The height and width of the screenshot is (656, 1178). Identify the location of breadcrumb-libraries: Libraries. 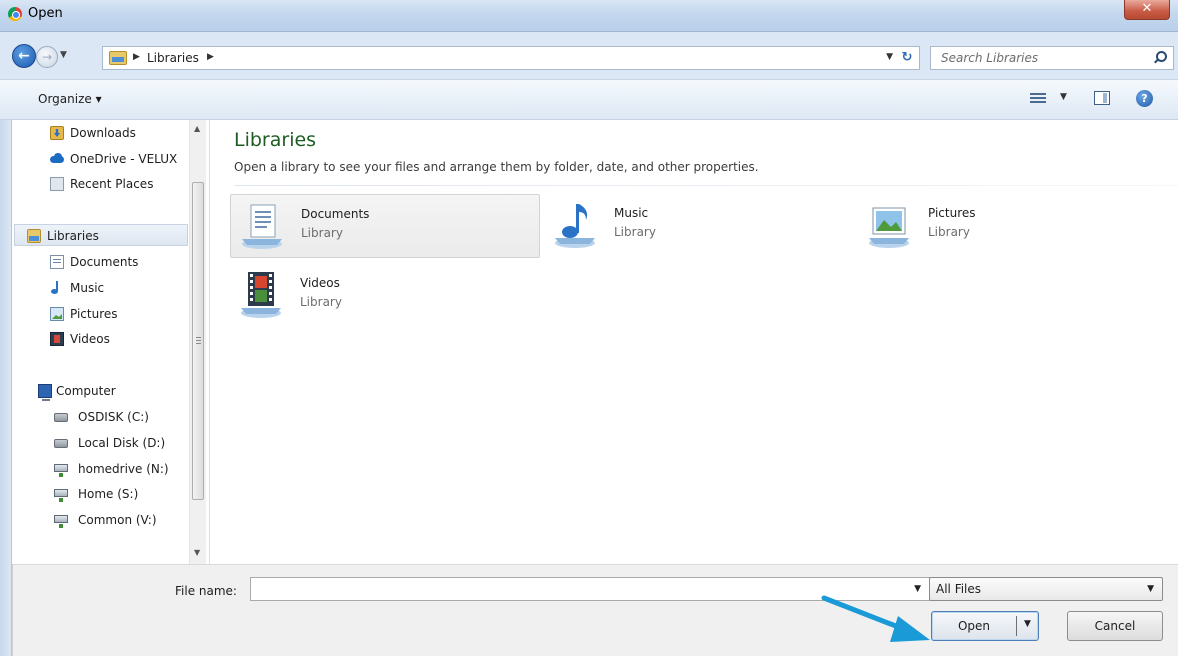
(173, 58).